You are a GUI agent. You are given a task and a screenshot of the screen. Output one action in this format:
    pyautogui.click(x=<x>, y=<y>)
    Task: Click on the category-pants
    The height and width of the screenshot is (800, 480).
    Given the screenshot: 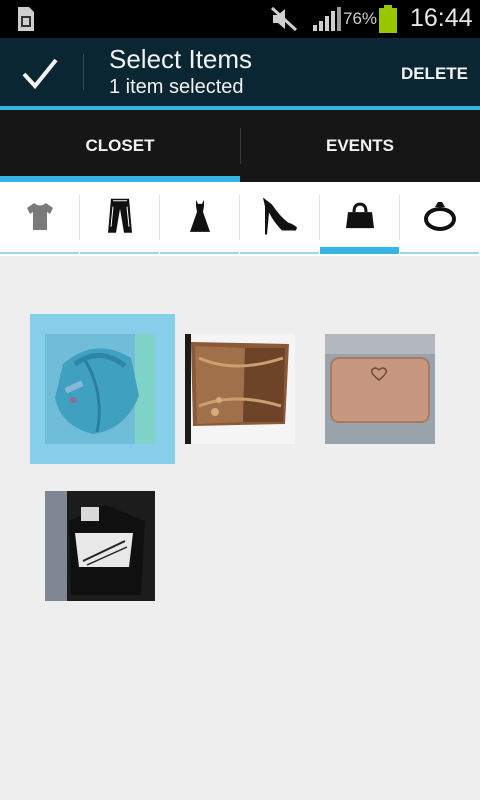 What is the action you would take?
    pyautogui.click(x=120, y=218)
    